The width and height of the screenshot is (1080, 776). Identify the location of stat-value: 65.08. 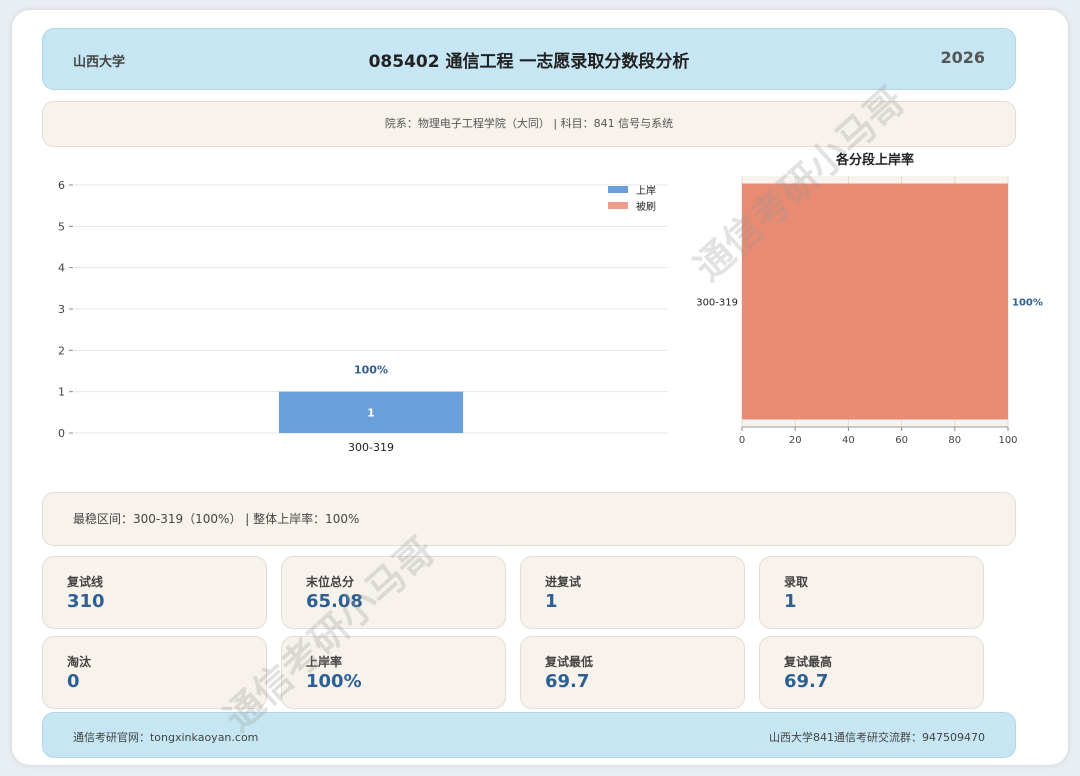
(334, 601).